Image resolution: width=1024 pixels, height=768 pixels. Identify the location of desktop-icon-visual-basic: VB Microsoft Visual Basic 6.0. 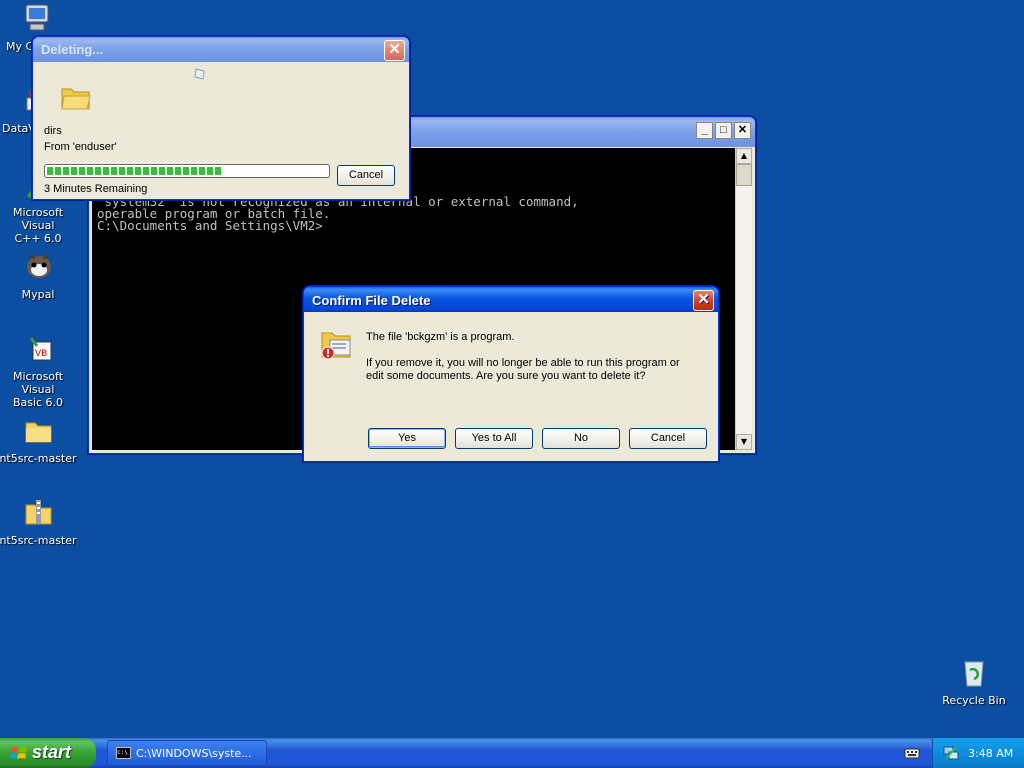
(39, 370).